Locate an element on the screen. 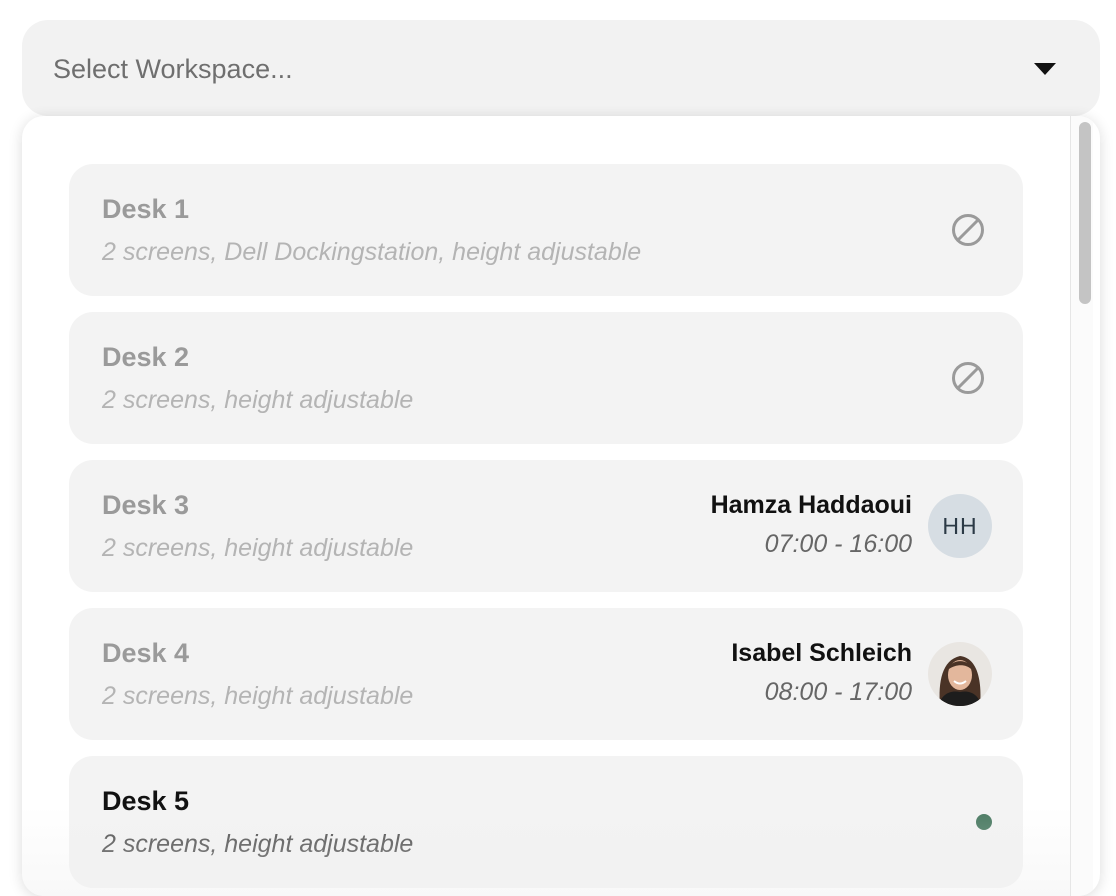 The width and height of the screenshot is (1116, 896). avatar is located at coordinates (960, 674).